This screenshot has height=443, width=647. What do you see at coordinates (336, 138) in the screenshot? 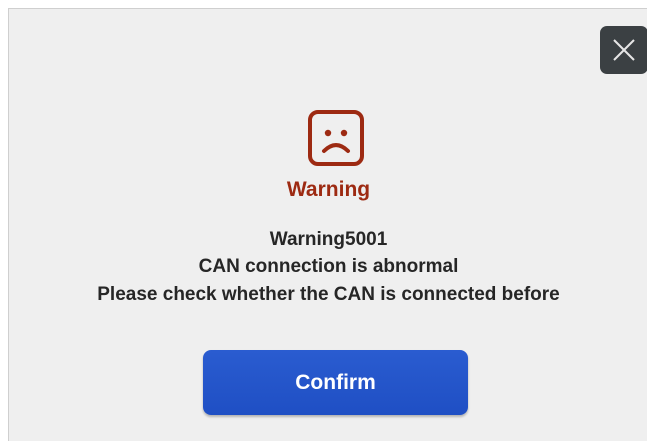
I see `sad-face-icon` at bounding box center [336, 138].